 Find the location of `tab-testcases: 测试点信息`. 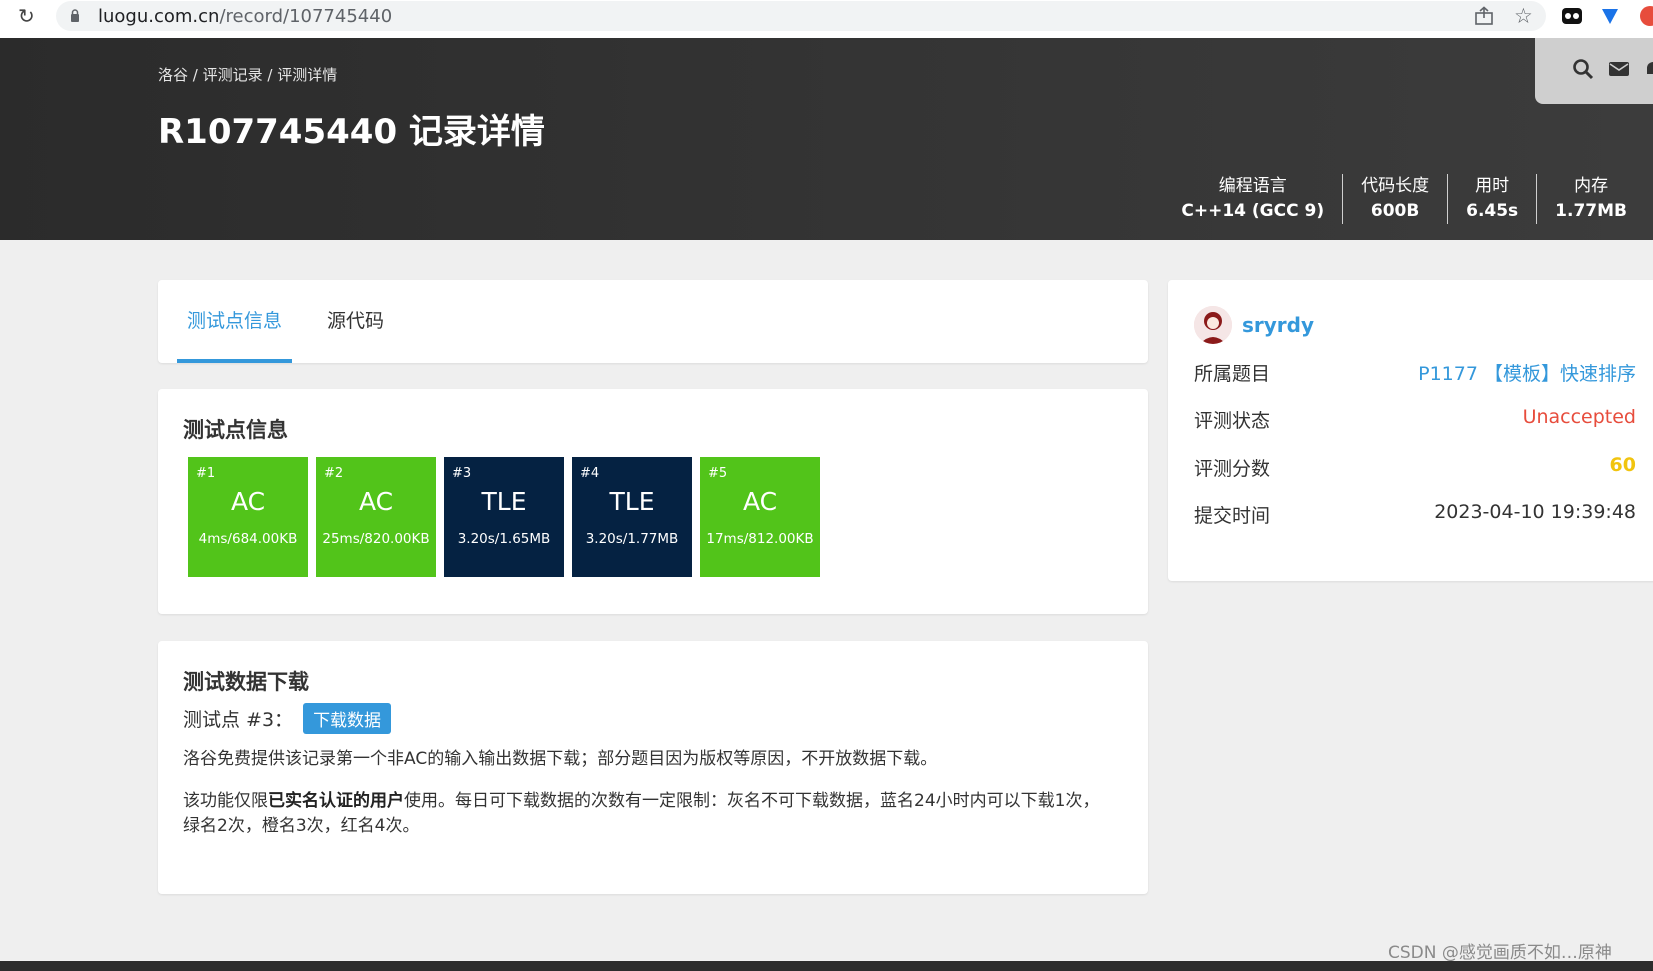

tab-testcases: 测试点信息 is located at coordinates (234, 321).